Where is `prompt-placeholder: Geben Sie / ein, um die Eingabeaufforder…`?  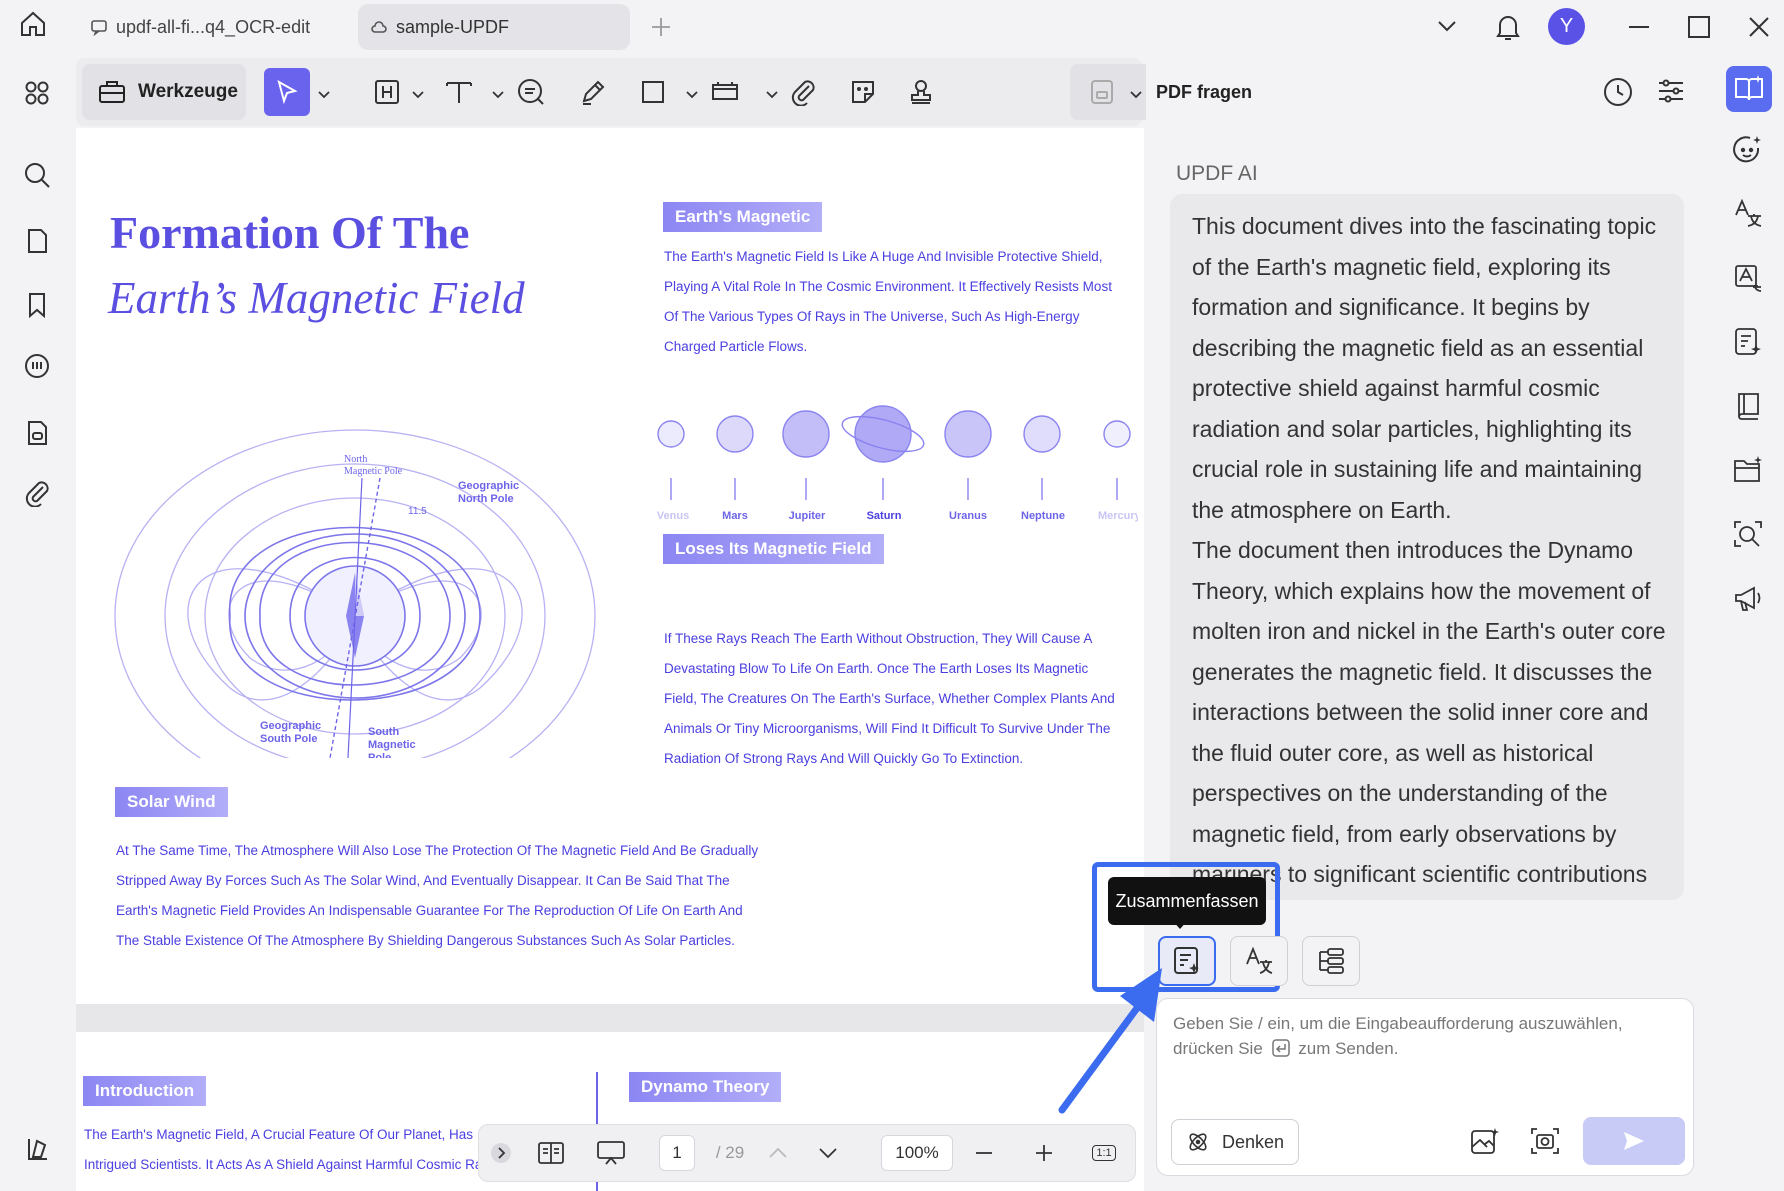 prompt-placeholder: Geben Sie / ein, um die Eingabeaufforder… is located at coordinates (1423, 1036).